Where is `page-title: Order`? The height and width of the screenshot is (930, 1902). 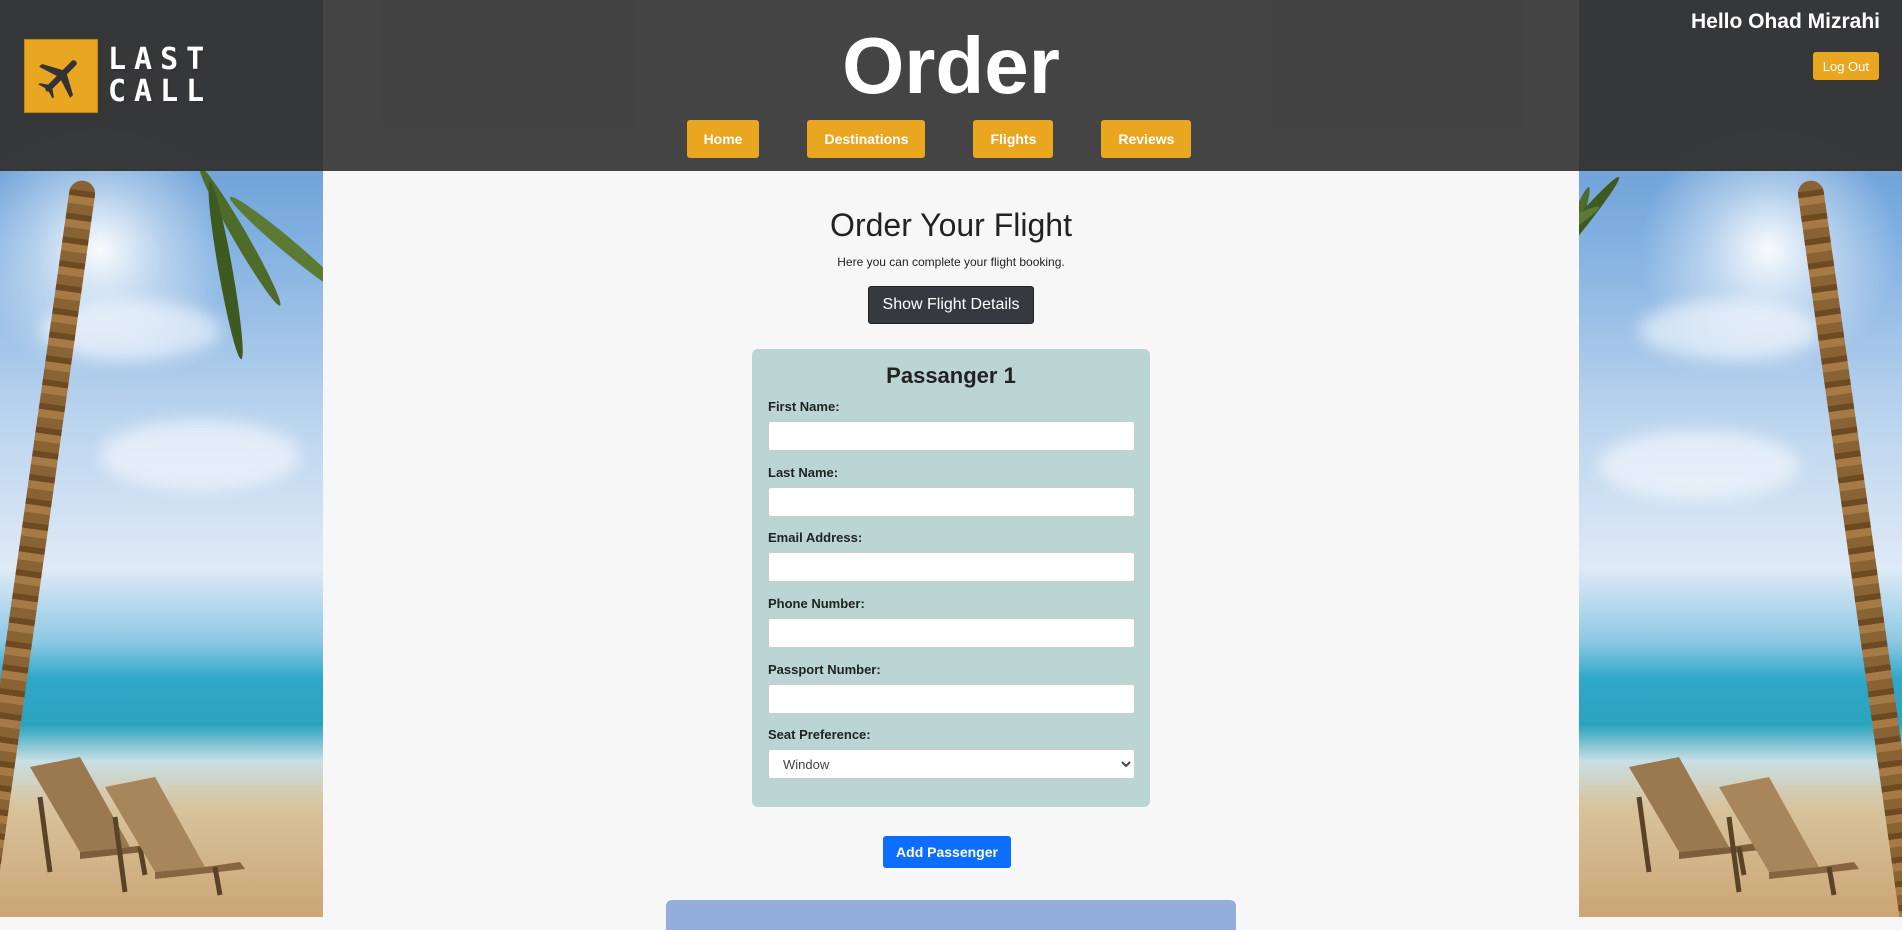 page-title: Order is located at coordinates (951, 65).